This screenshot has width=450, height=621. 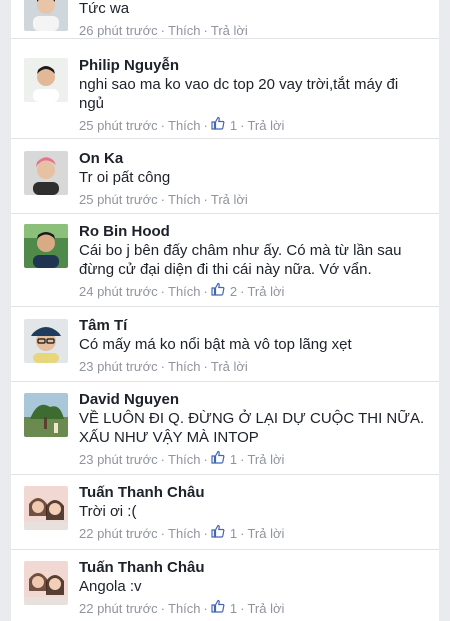 What do you see at coordinates (163, 200) in the screenshot?
I see `comment-meta: 25 phút trước · Thích · Trả lời` at bounding box center [163, 200].